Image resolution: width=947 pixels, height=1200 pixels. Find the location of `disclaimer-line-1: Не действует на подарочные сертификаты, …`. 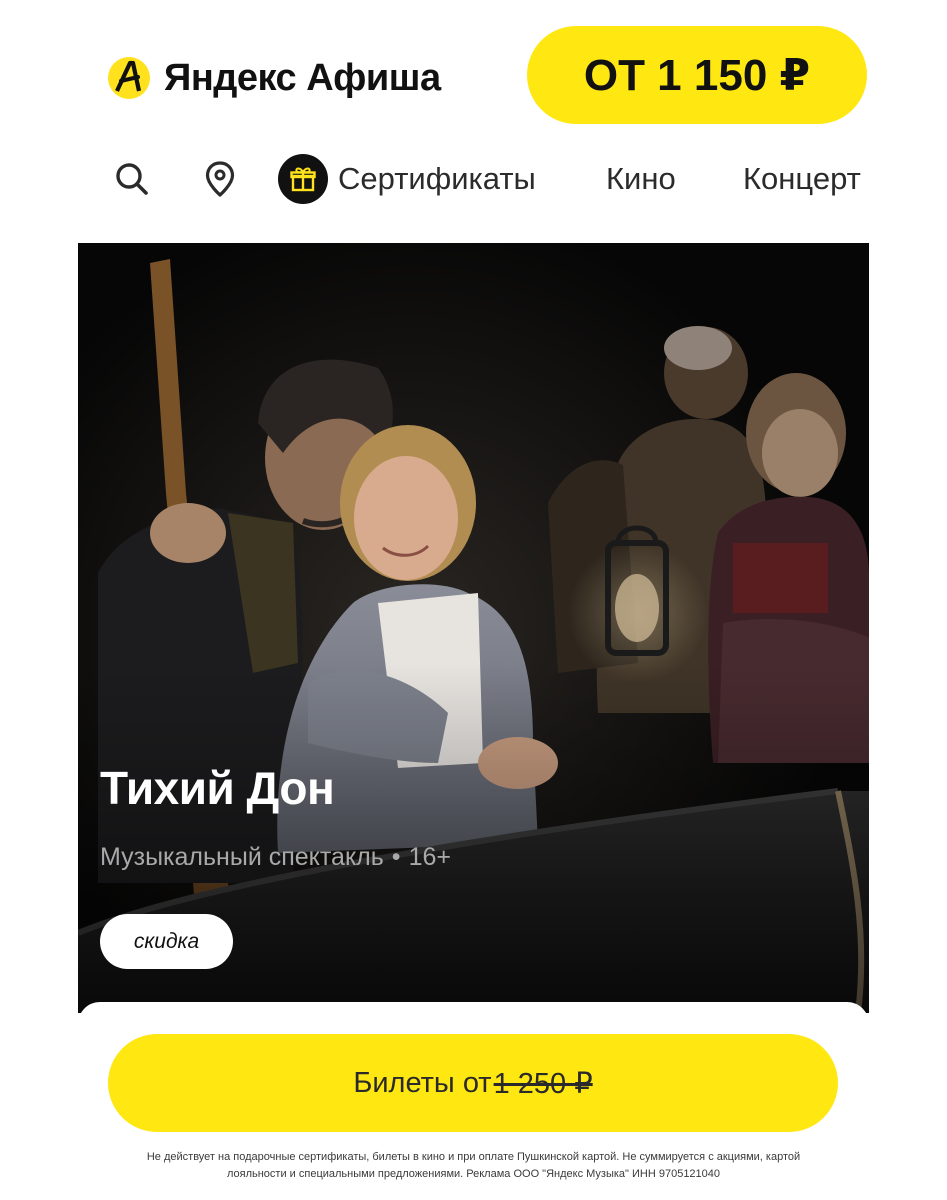

disclaimer-line-1: Не действует на подарочные сертификаты, … is located at coordinates (473, 1157).